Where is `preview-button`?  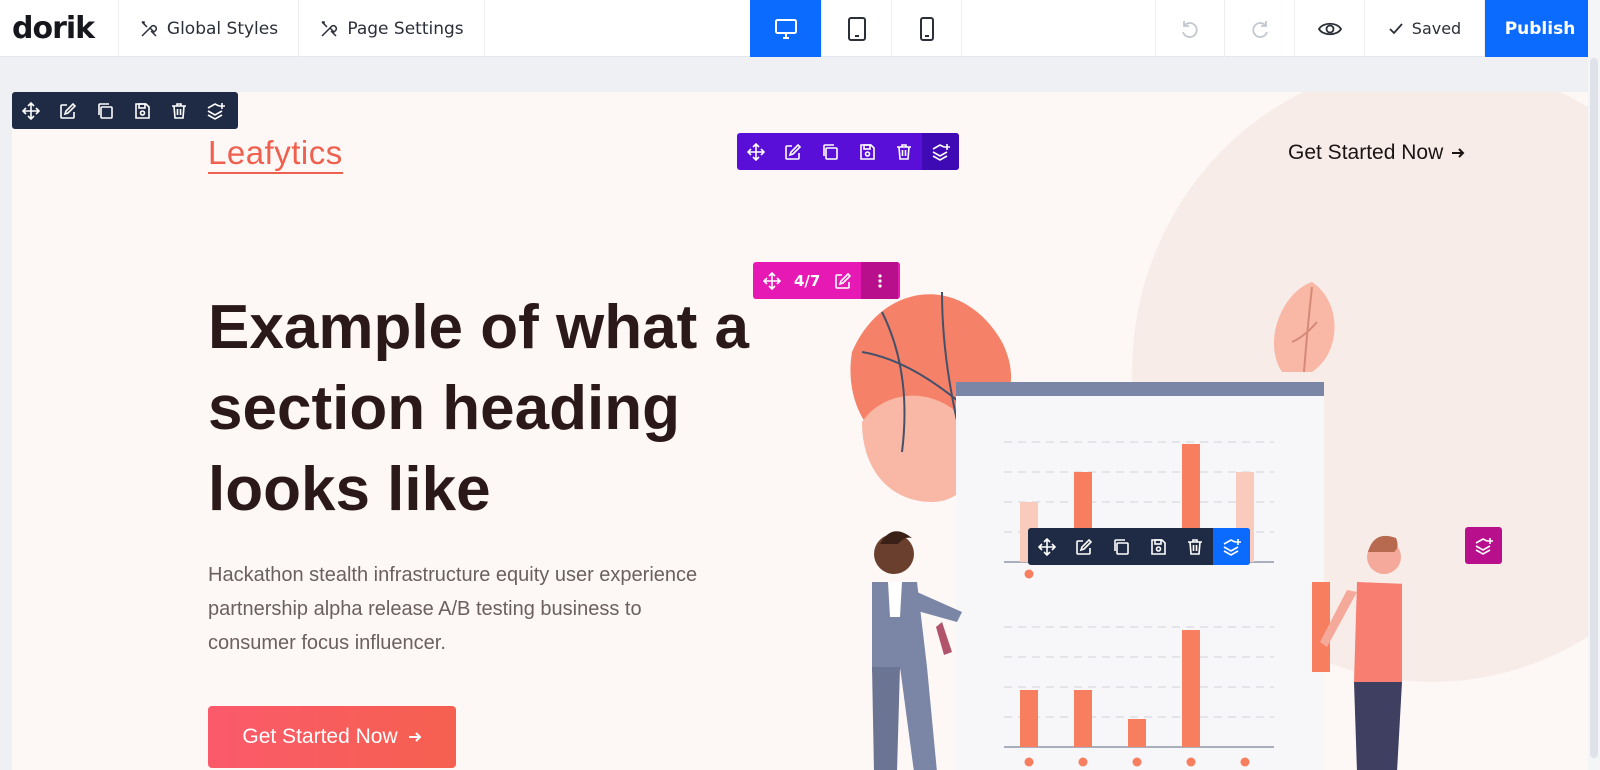 preview-button is located at coordinates (1330, 28).